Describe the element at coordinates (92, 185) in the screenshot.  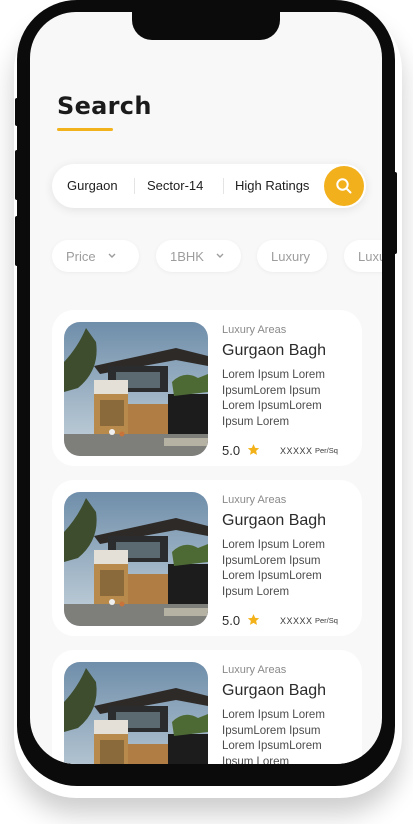
I see `search-location: Gurgaon` at that location.